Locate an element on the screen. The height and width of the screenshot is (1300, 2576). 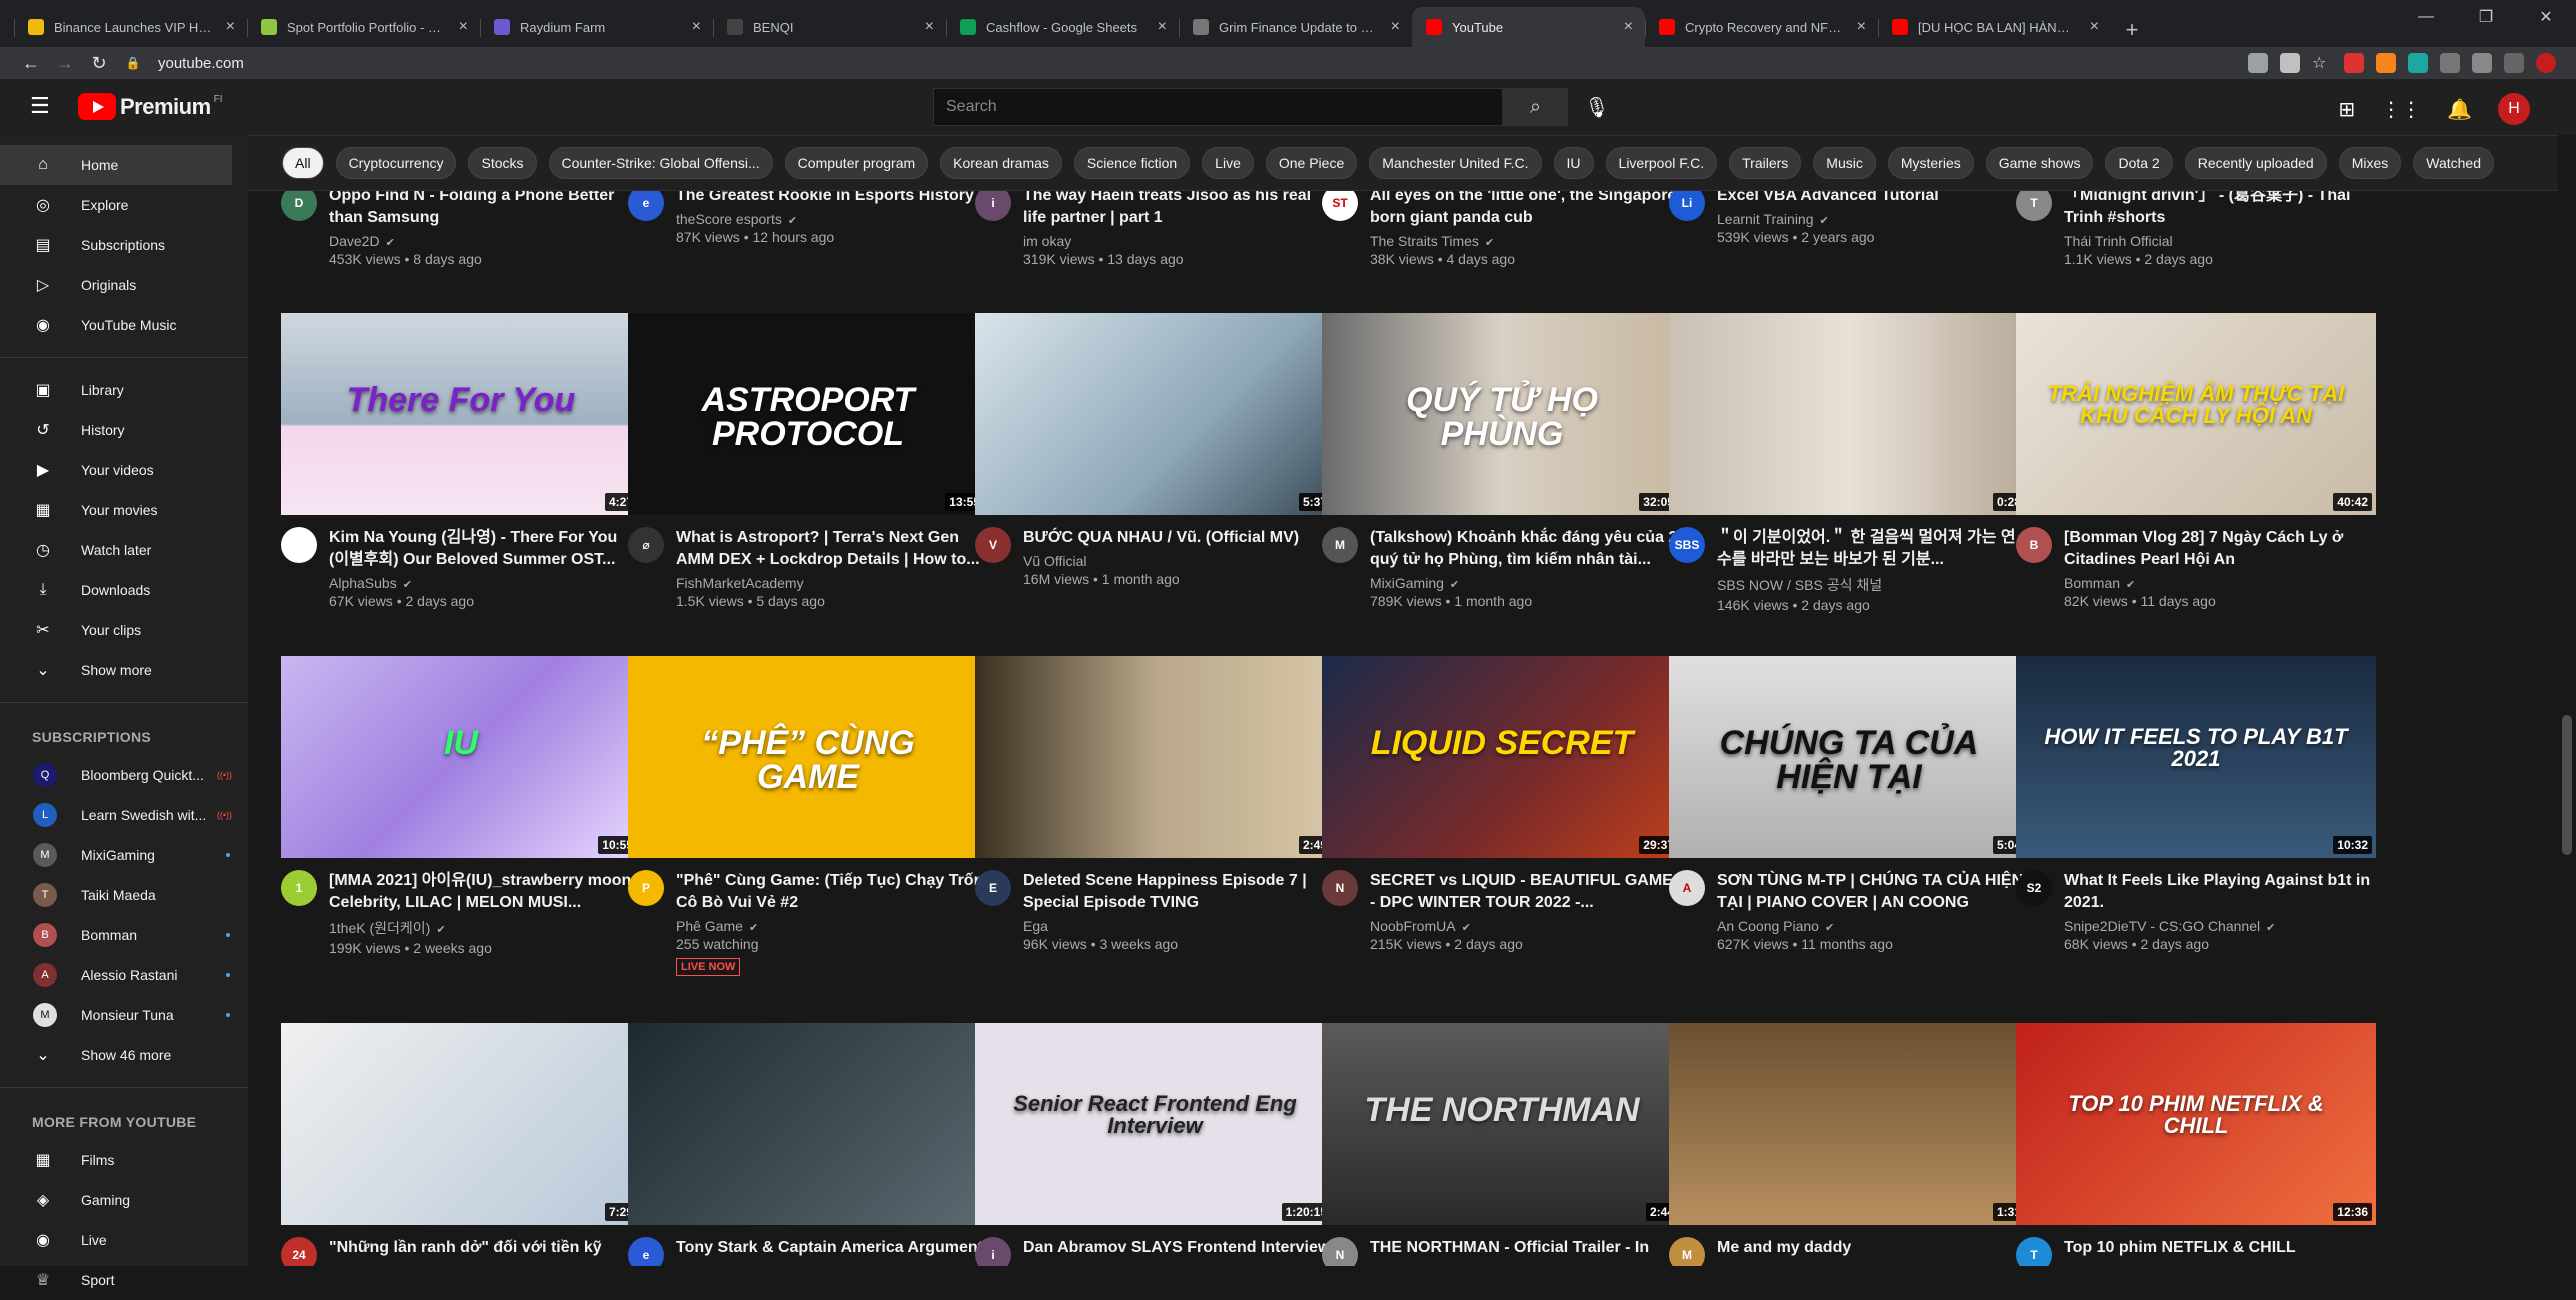
channel-avatar is located at coordinates (299, 545).